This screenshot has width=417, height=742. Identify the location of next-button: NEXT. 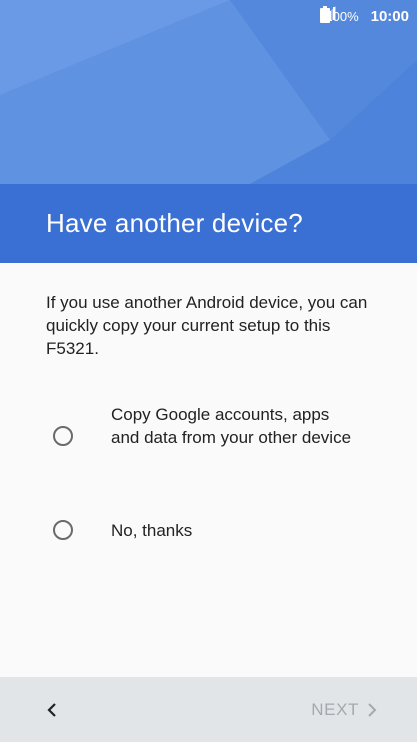
(344, 710).